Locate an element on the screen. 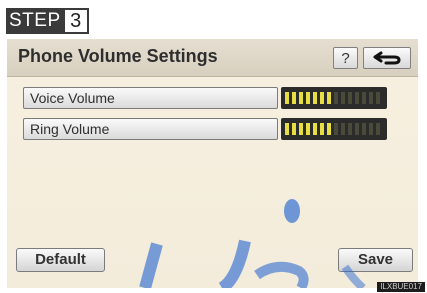 This screenshot has height=293, width=427. step-label: STEP is located at coordinates (35, 21).